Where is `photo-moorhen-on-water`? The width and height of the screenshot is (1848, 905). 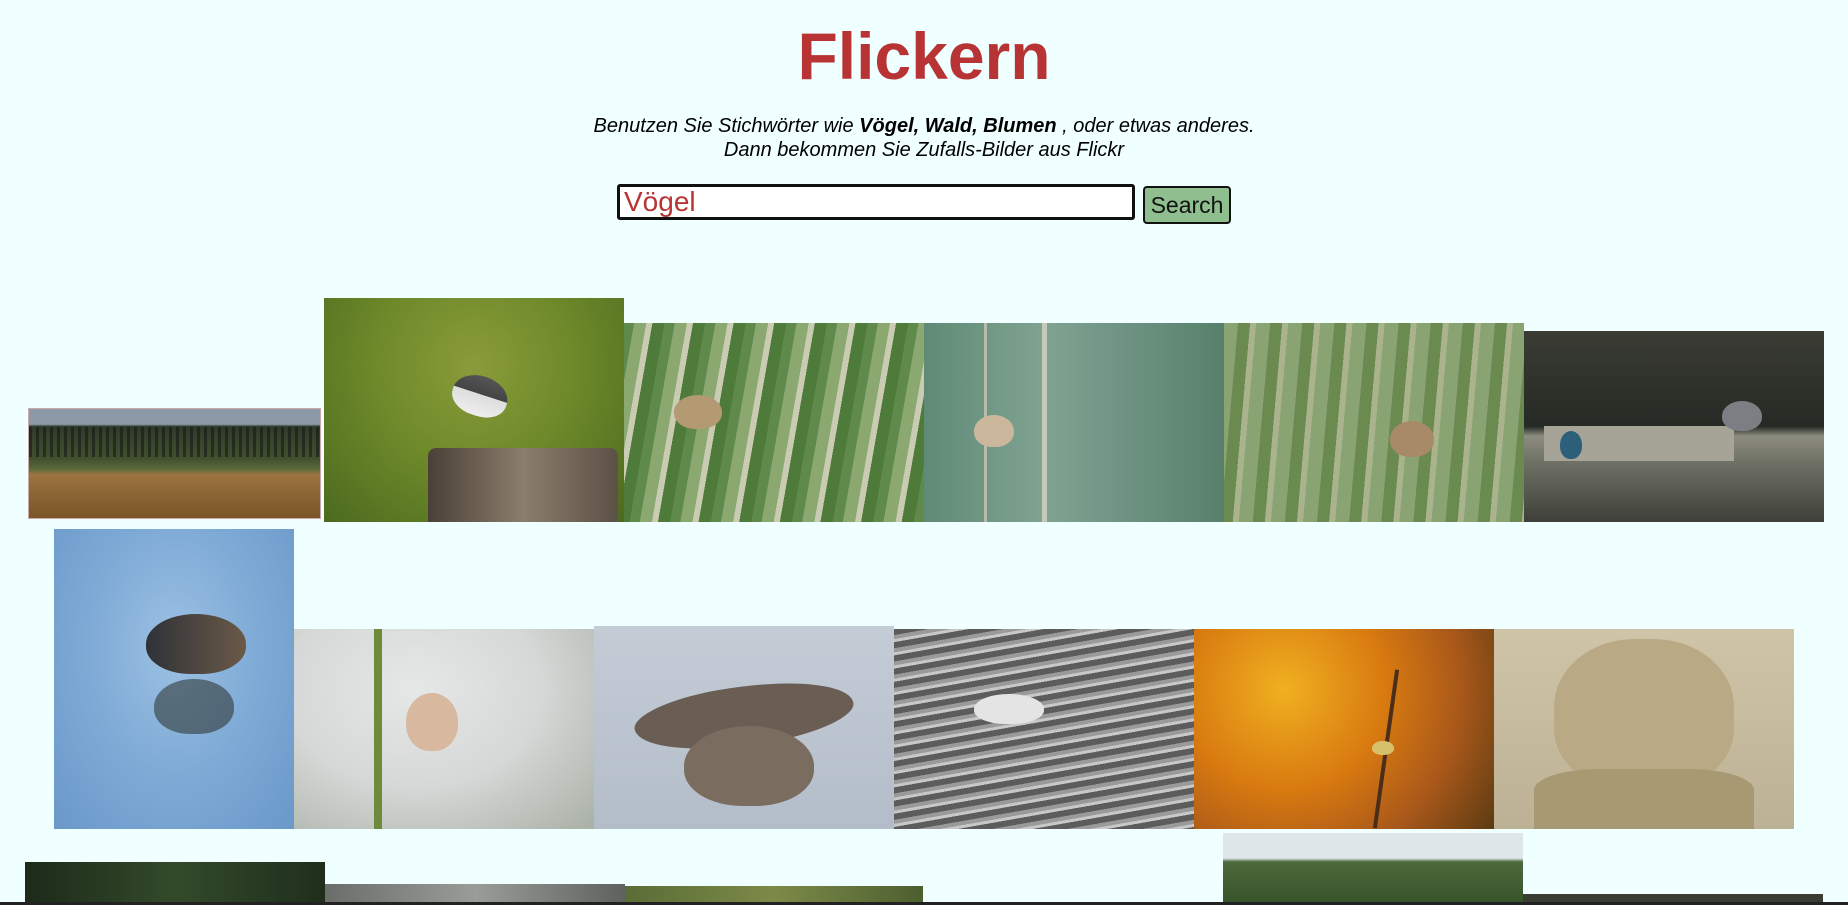 photo-moorhen-on-water is located at coordinates (174, 679).